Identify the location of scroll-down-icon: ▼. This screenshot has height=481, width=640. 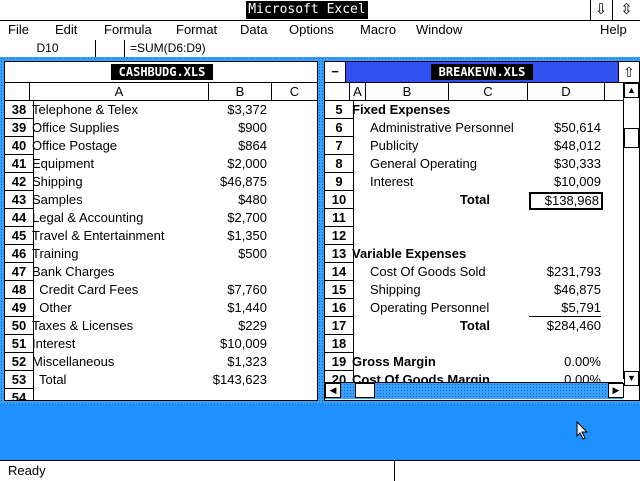
(631, 378).